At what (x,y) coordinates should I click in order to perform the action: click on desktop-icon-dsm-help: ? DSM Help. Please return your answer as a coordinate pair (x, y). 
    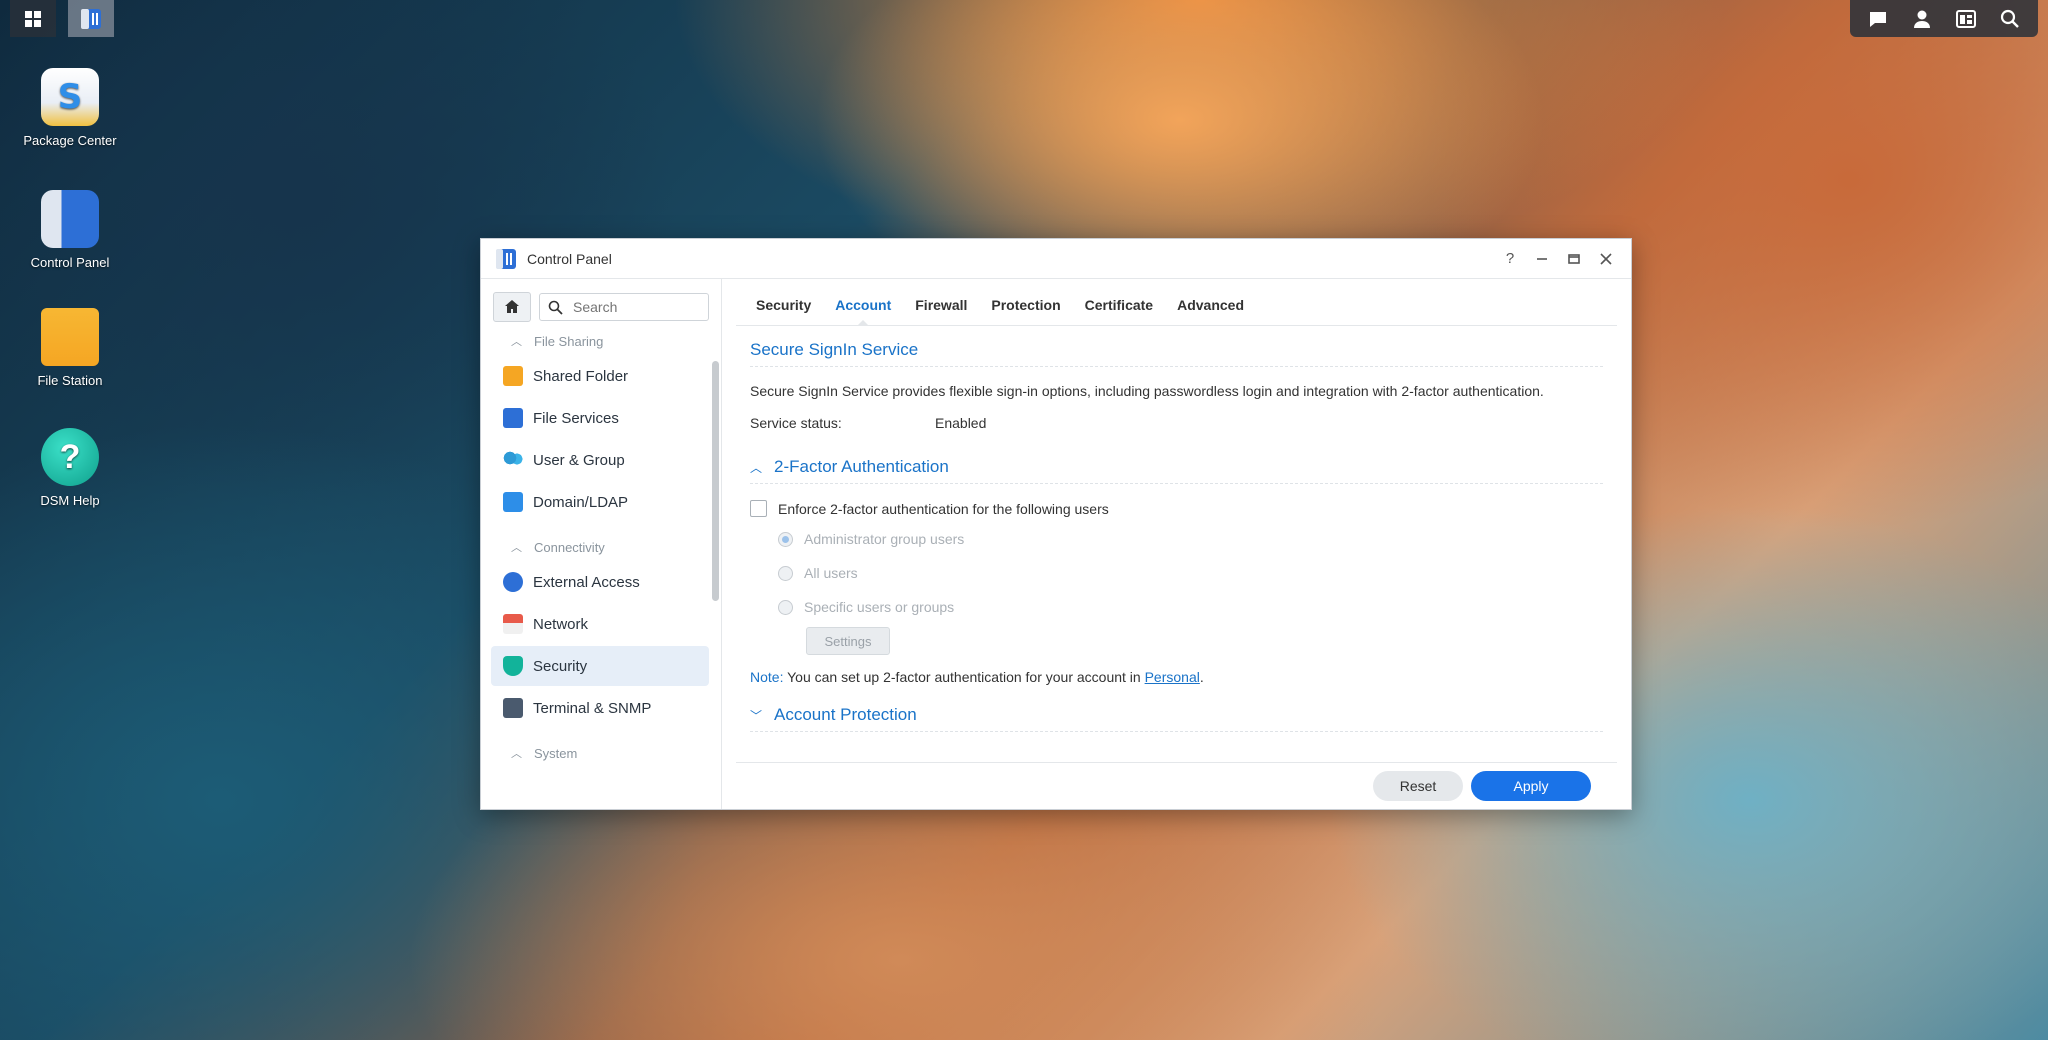
    Looking at the image, I should click on (70, 468).